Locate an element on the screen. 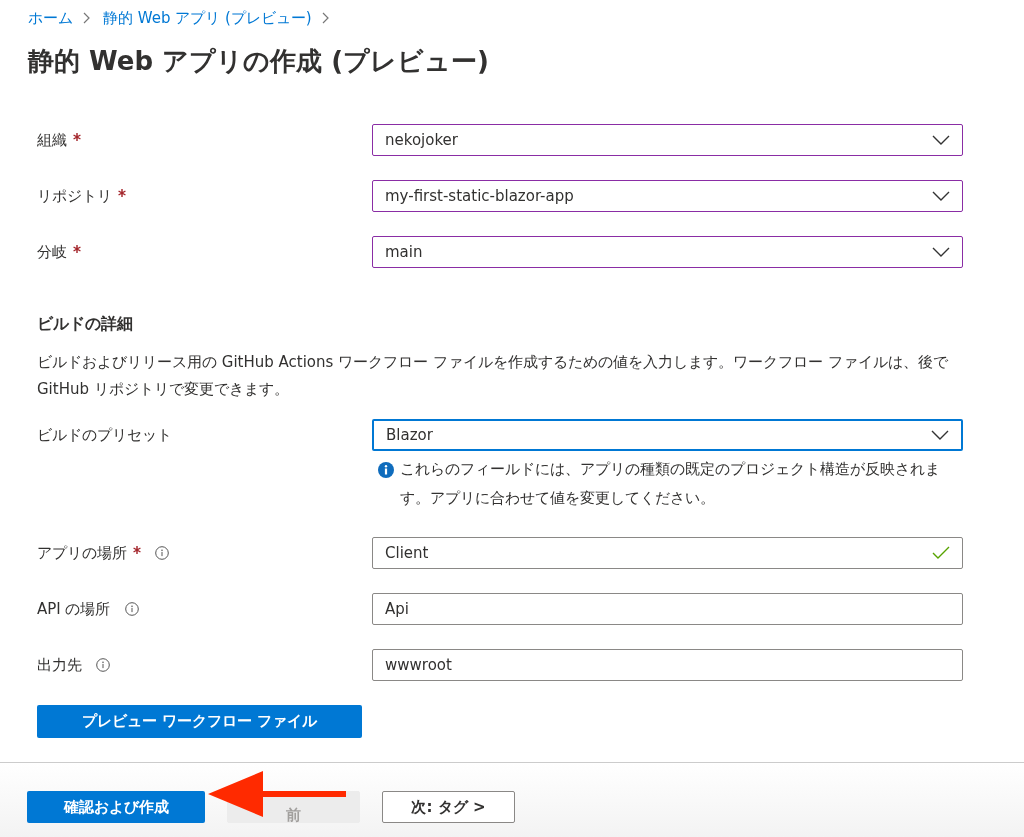 This screenshot has width=1024, height=837. field-label: 出力先 is located at coordinates (59, 665).